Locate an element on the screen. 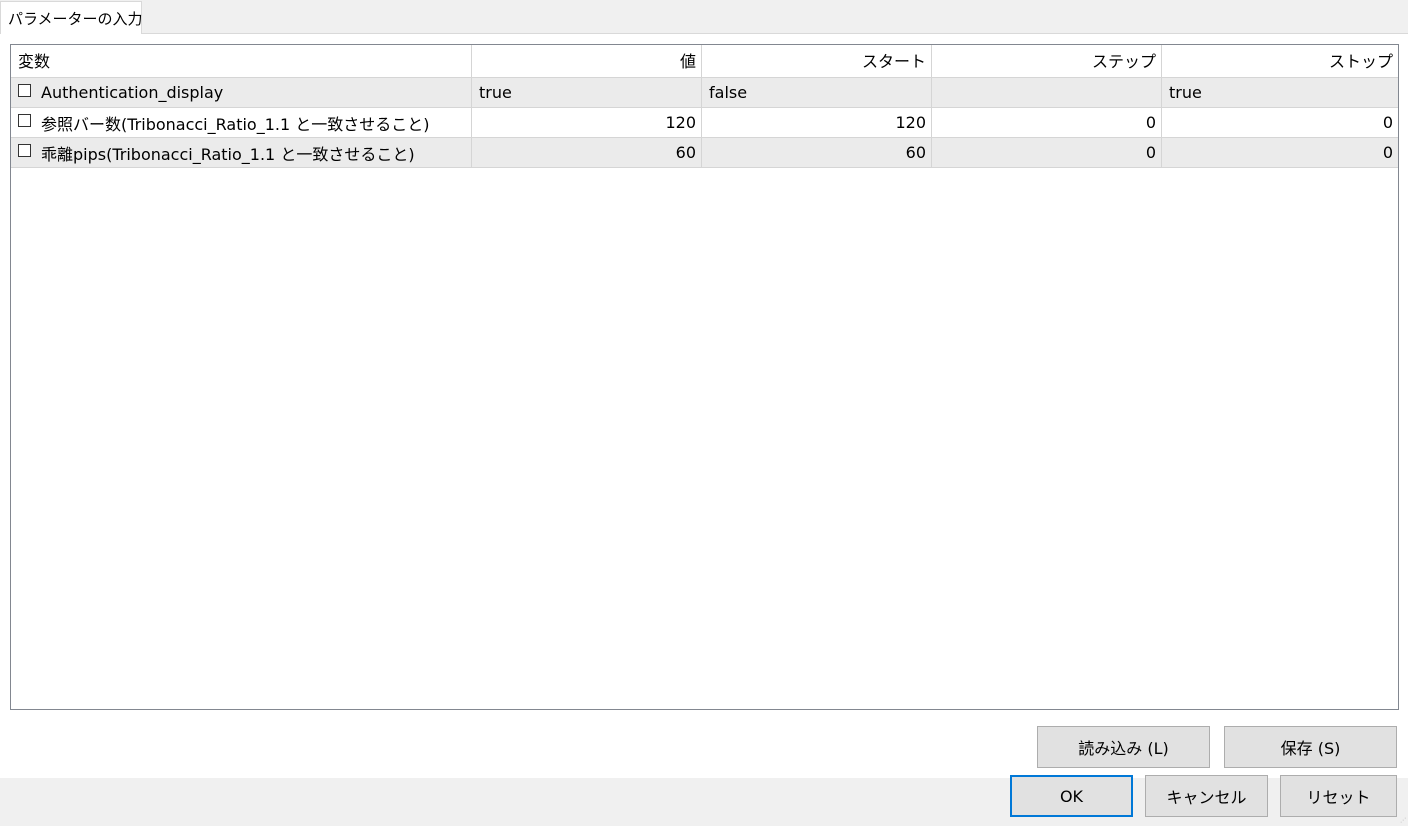 This screenshot has height=826, width=1408. value-cell: true is located at coordinates (587, 92).